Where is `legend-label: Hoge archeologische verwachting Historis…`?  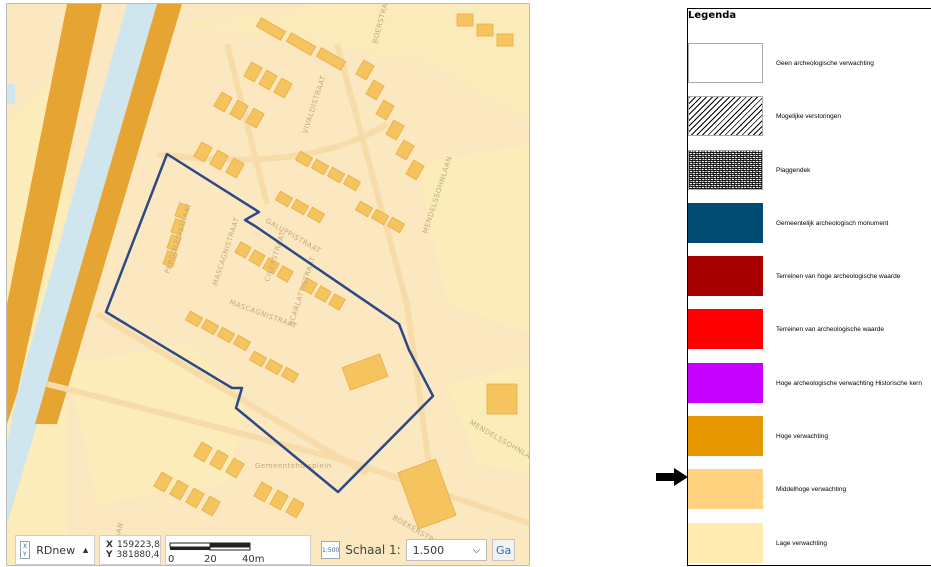
legend-label: Hoge archeologische verwachting Historis… is located at coordinates (849, 383).